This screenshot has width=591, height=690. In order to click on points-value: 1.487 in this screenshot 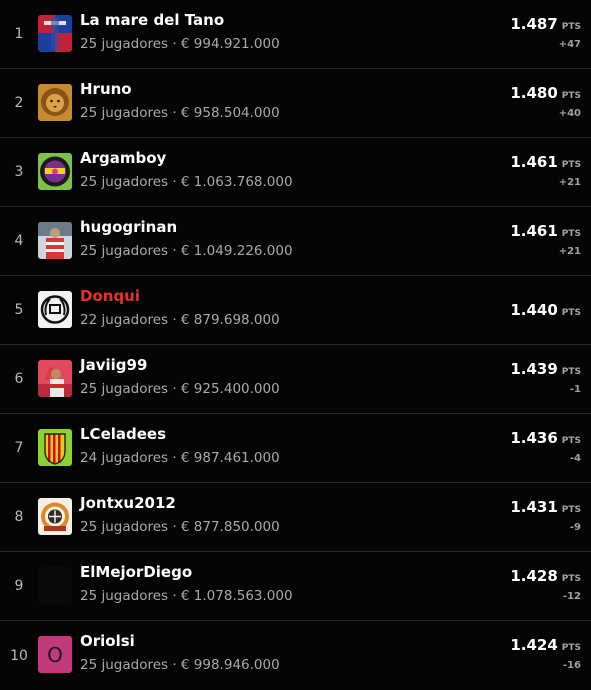, I will do `click(534, 24)`.